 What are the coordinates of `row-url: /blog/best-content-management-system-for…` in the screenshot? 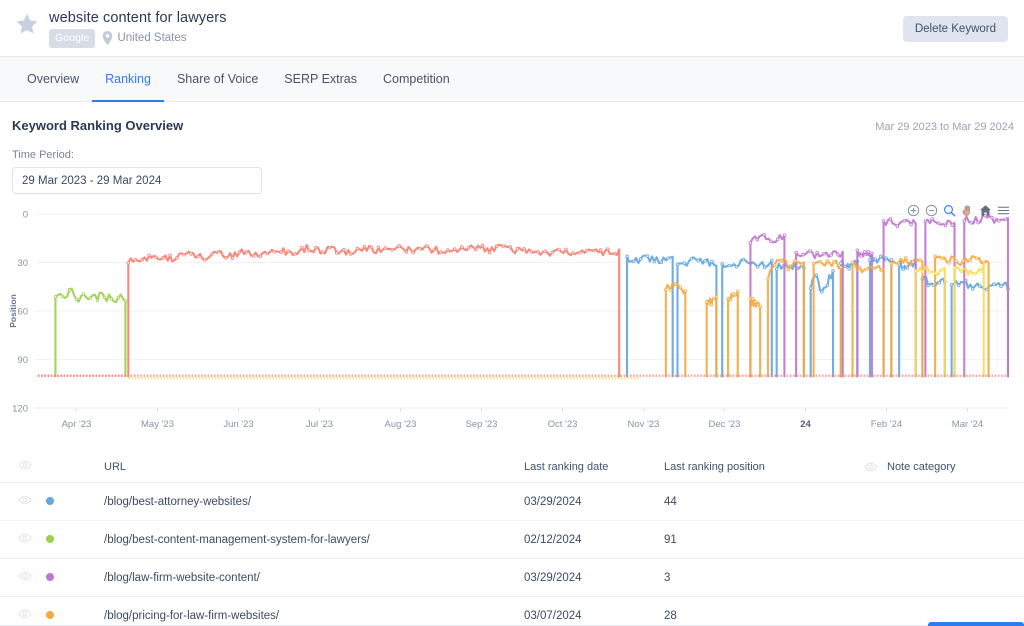 It's located at (314, 539).